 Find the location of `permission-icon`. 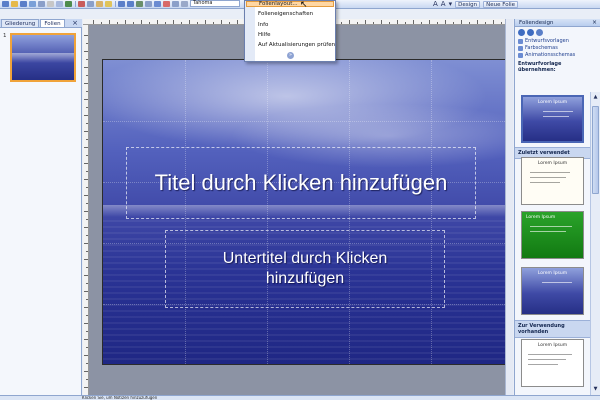

permission-icon is located at coordinates (32, 4).